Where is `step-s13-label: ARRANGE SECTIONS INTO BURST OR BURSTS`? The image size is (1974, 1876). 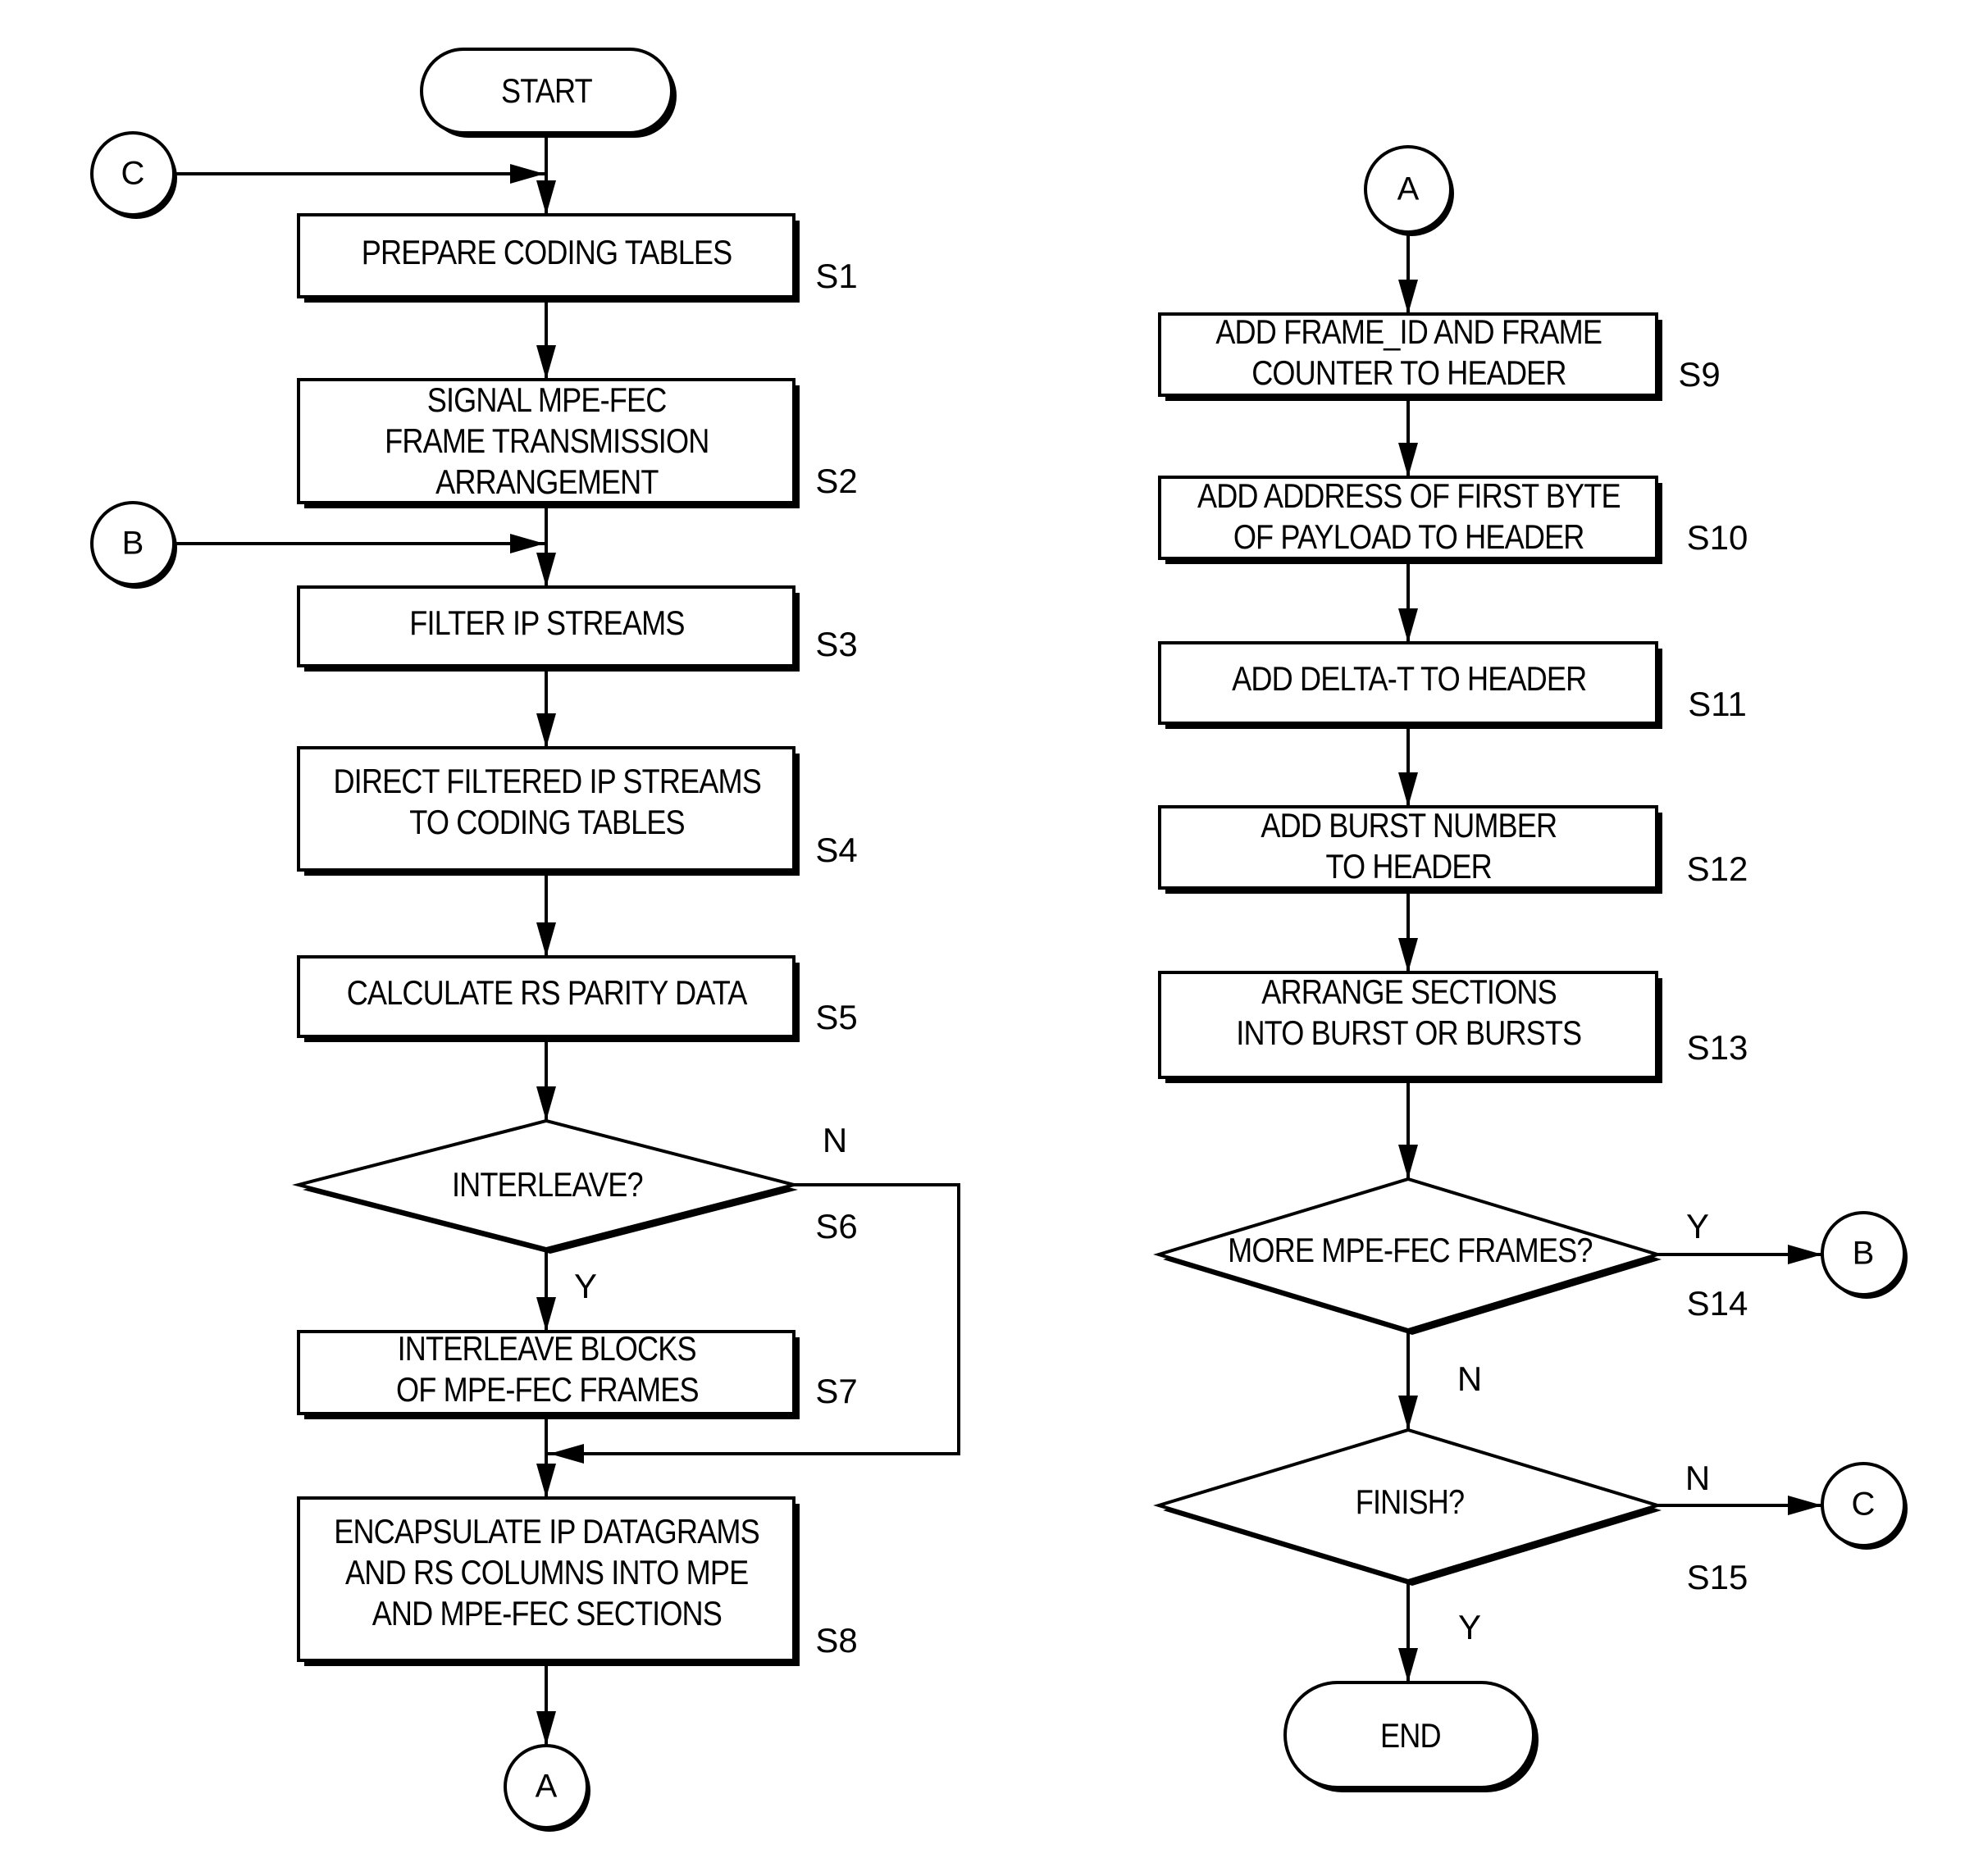
step-s13-label: ARRANGE SECTIONS INTO BURST OR BURSTS is located at coordinates (1409, 1012).